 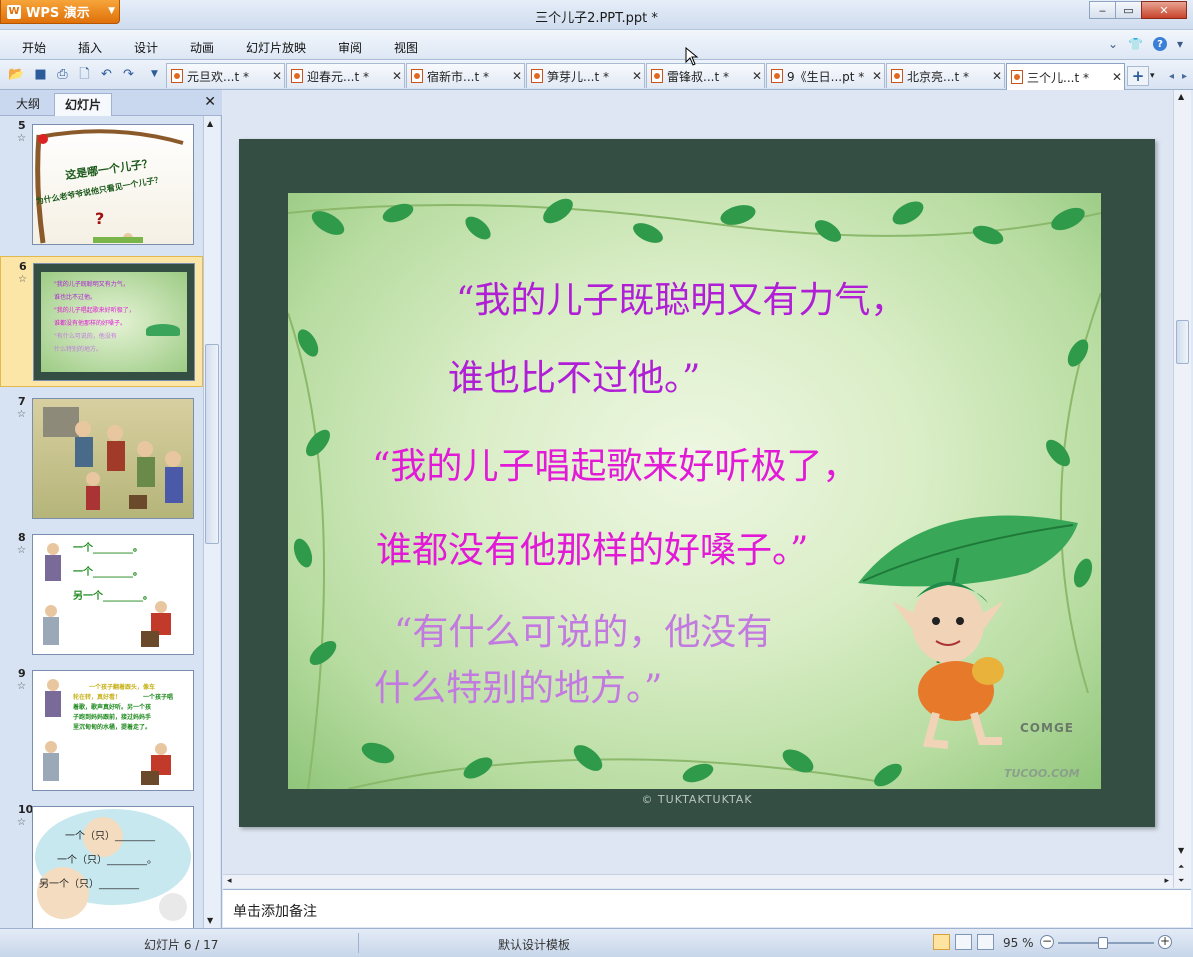 I want to click on scroll-right-icon: ▸, so click(x=1166, y=881).